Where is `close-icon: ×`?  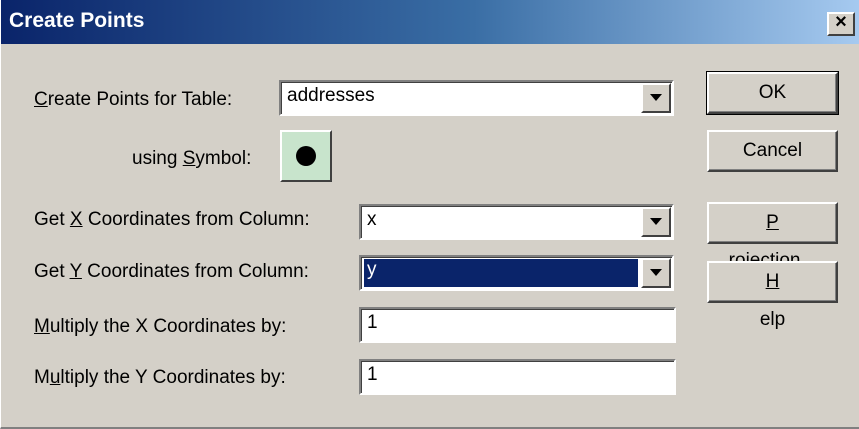
close-icon: × is located at coordinates (841, 22).